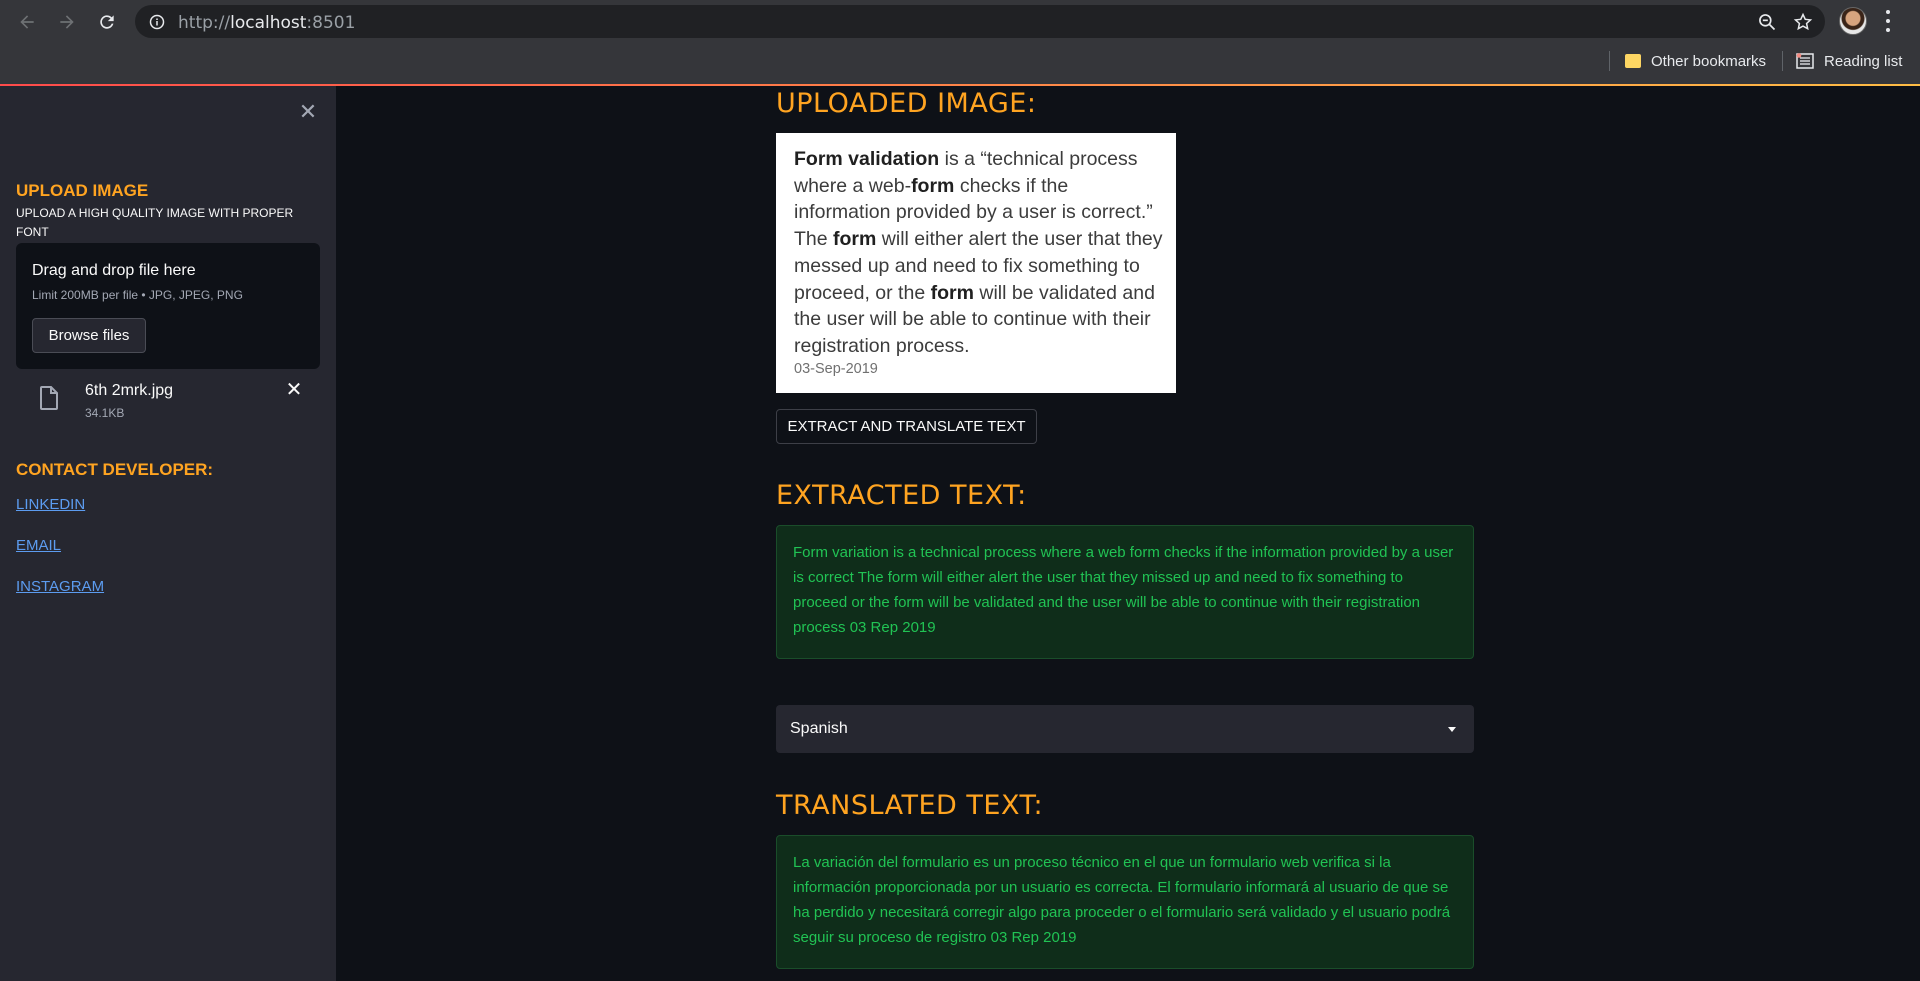  What do you see at coordinates (1889, 21) in the screenshot?
I see `menu-kebab-icon` at bounding box center [1889, 21].